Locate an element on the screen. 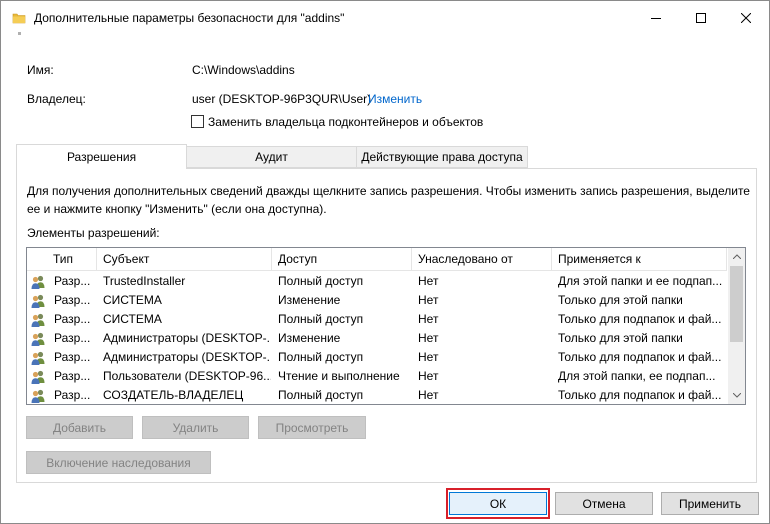 The image size is (770, 524). change-owner-link: Изменить is located at coordinates (395, 99).